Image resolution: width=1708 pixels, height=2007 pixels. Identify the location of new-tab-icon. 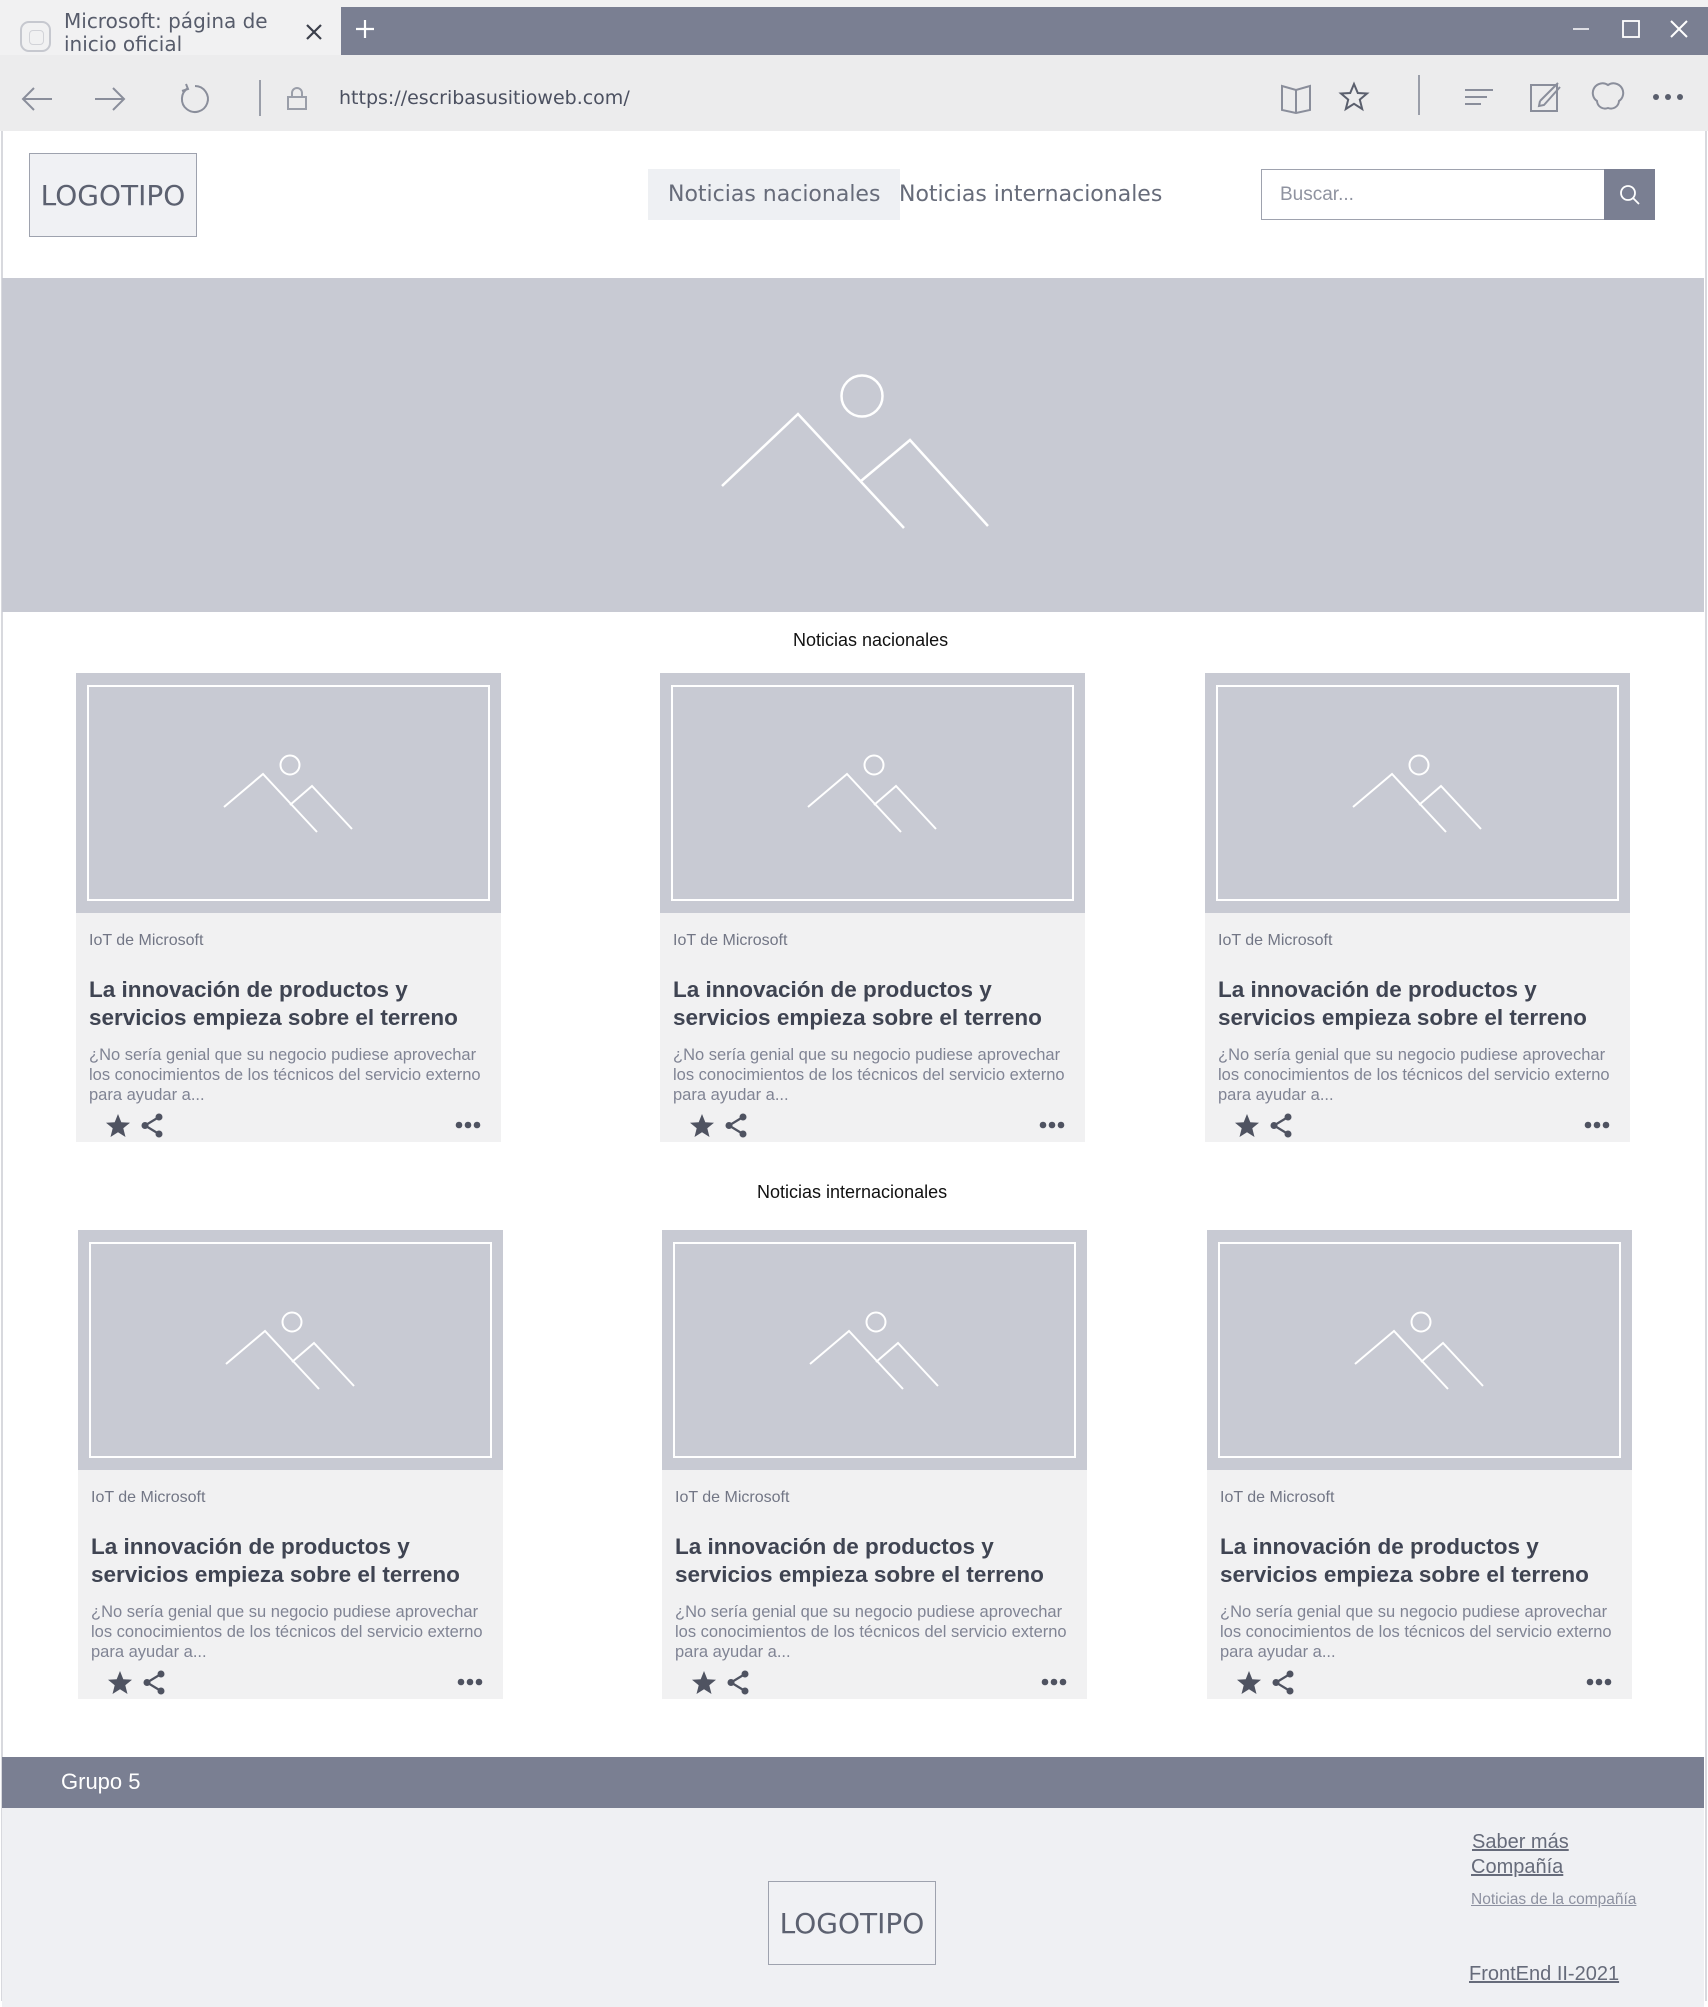
(365, 29).